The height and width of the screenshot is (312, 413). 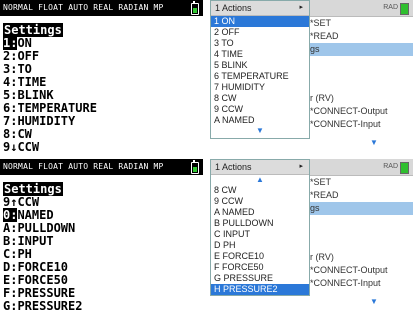 What do you see at coordinates (260, 132) in the screenshot?
I see `scroll-down-icon: ▼` at bounding box center [260, 132].